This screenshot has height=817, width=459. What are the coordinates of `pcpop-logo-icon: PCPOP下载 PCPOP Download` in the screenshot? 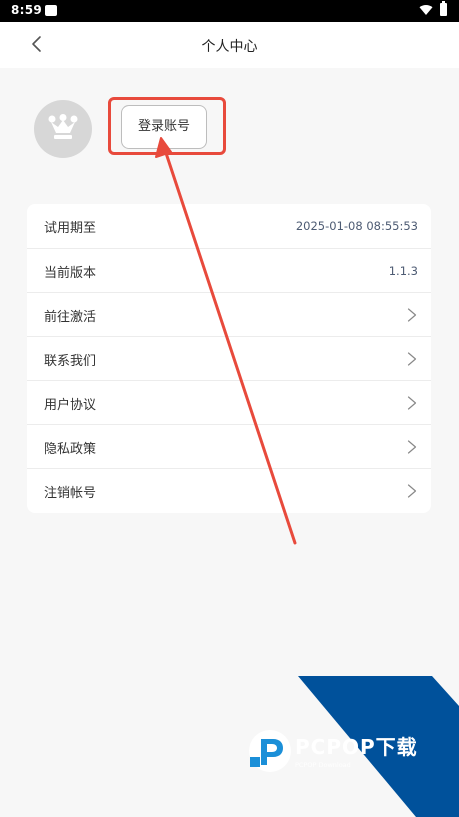 It's located at (333, 751).